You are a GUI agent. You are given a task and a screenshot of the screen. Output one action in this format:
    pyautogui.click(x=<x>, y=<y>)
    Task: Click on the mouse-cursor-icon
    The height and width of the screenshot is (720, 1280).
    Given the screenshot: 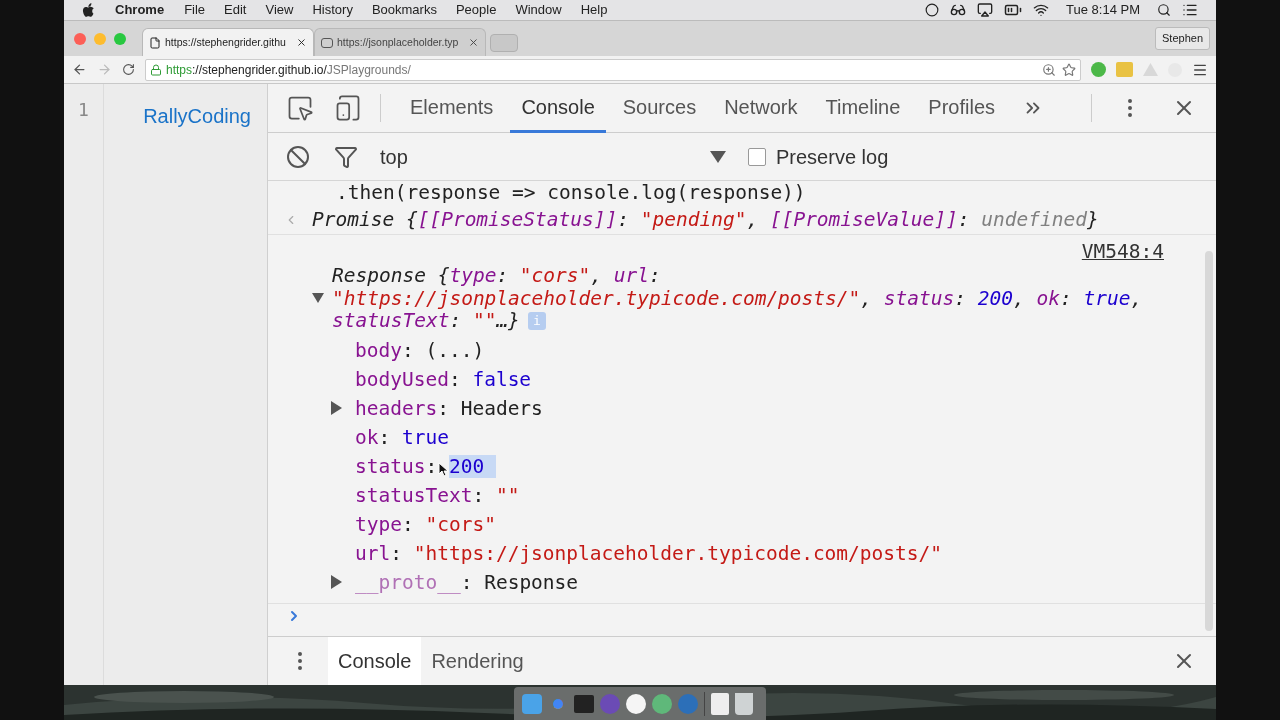 What is the action you would take?
    pyautogui.click(x=443, y=469)
    